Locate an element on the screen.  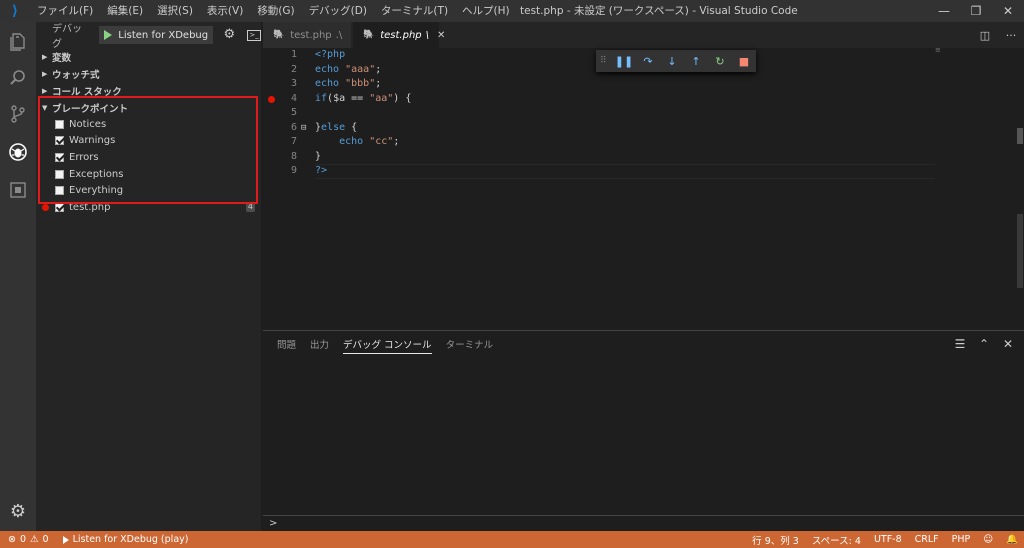
more-actions-icon: ··· is located at coordinates (1011, 35).